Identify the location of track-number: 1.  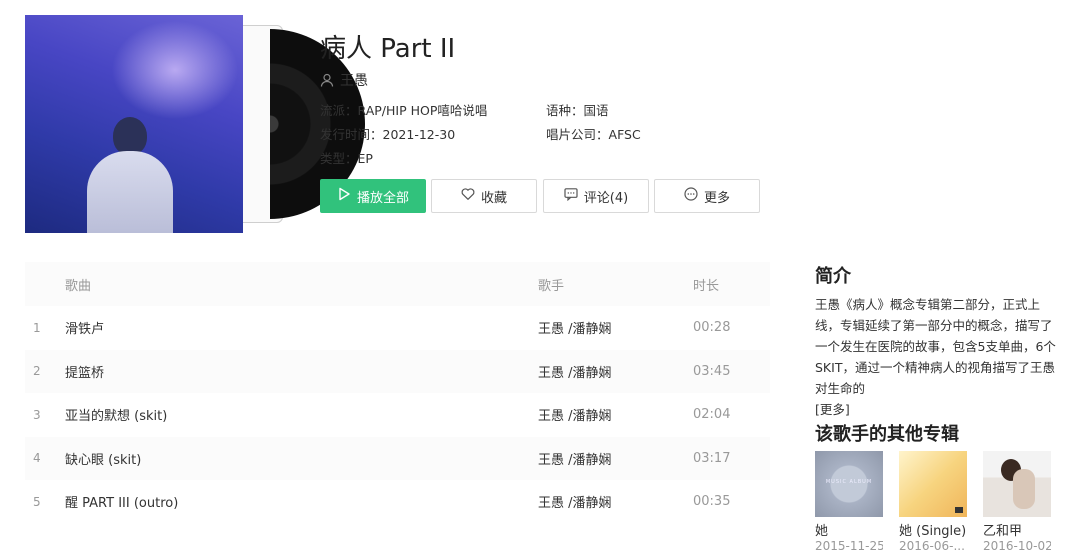
(37, 327).